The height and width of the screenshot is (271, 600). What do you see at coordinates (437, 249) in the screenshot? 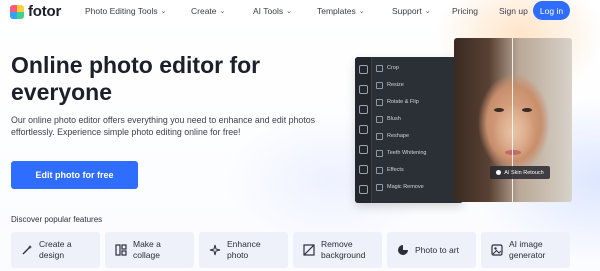
I see `feature-label: Photo to art` at bounding box center [437, 249].